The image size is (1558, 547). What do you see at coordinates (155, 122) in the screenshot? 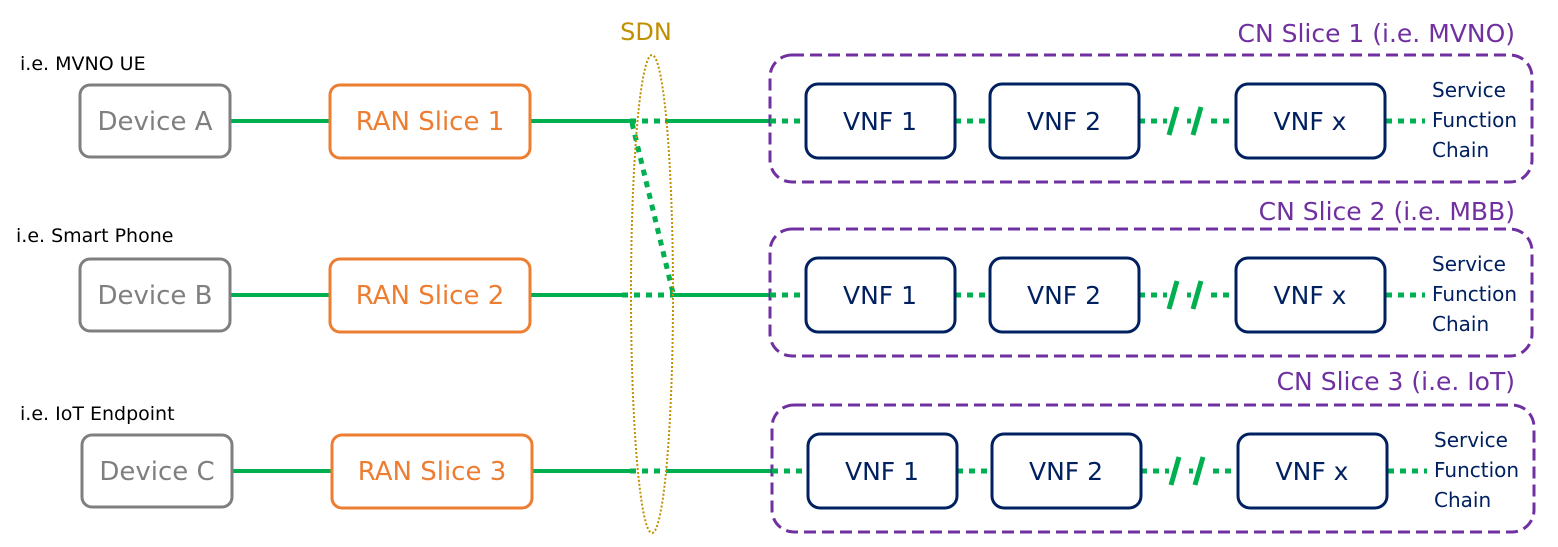
I see `device-label: Device A` at bounding box center [155, 122].